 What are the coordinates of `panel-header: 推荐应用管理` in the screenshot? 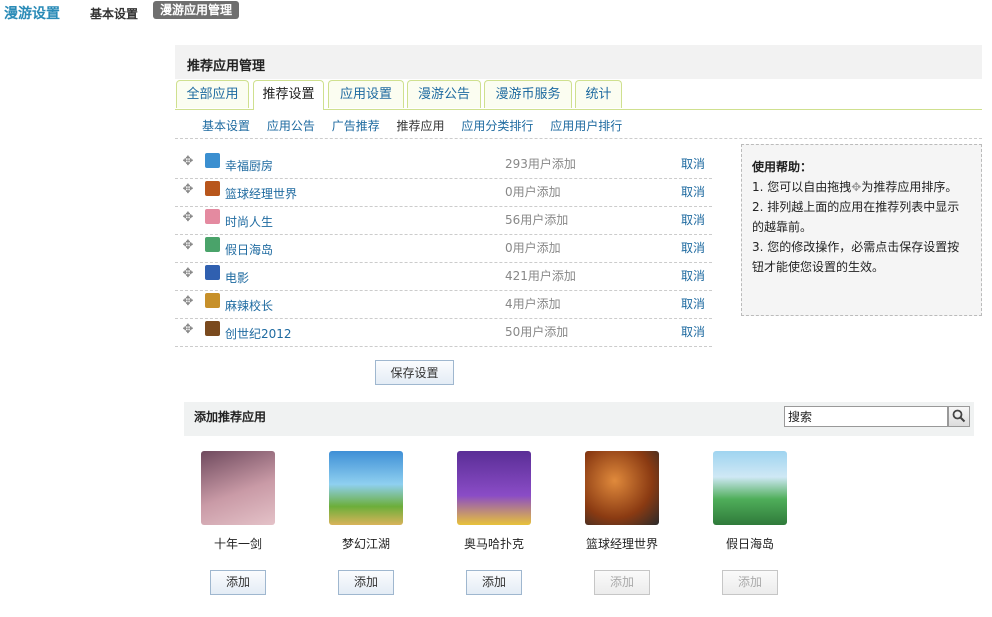 It's located at (578, 62).